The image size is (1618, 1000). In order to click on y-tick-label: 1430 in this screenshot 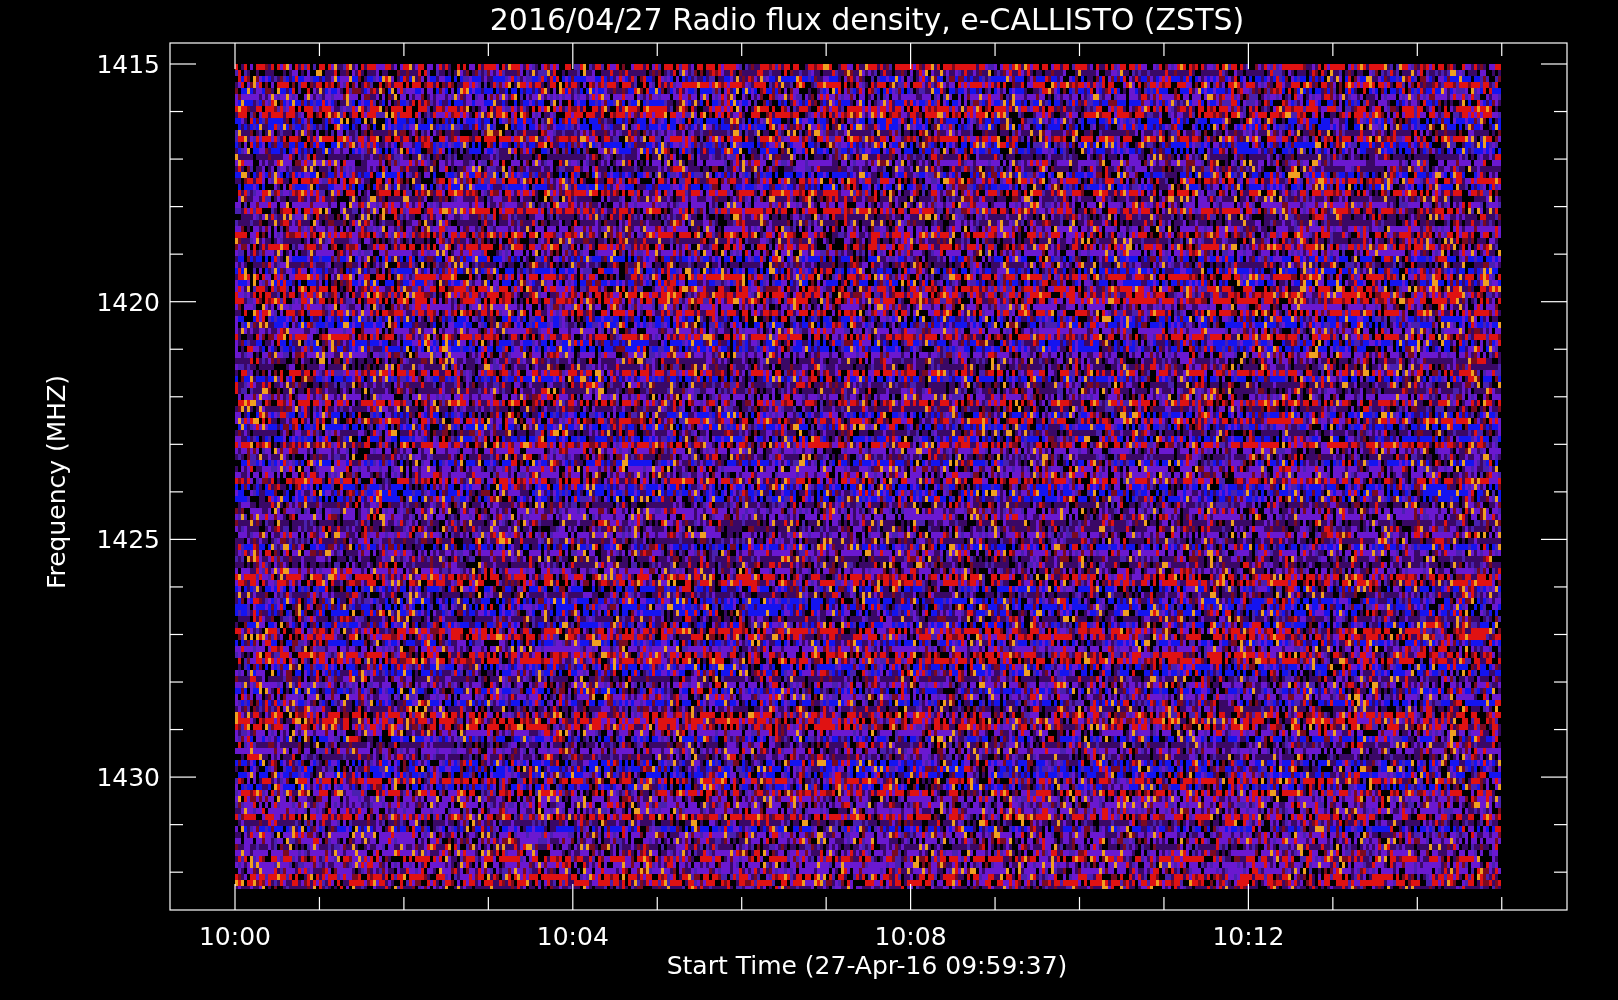, I will do `click(128, 778)`.